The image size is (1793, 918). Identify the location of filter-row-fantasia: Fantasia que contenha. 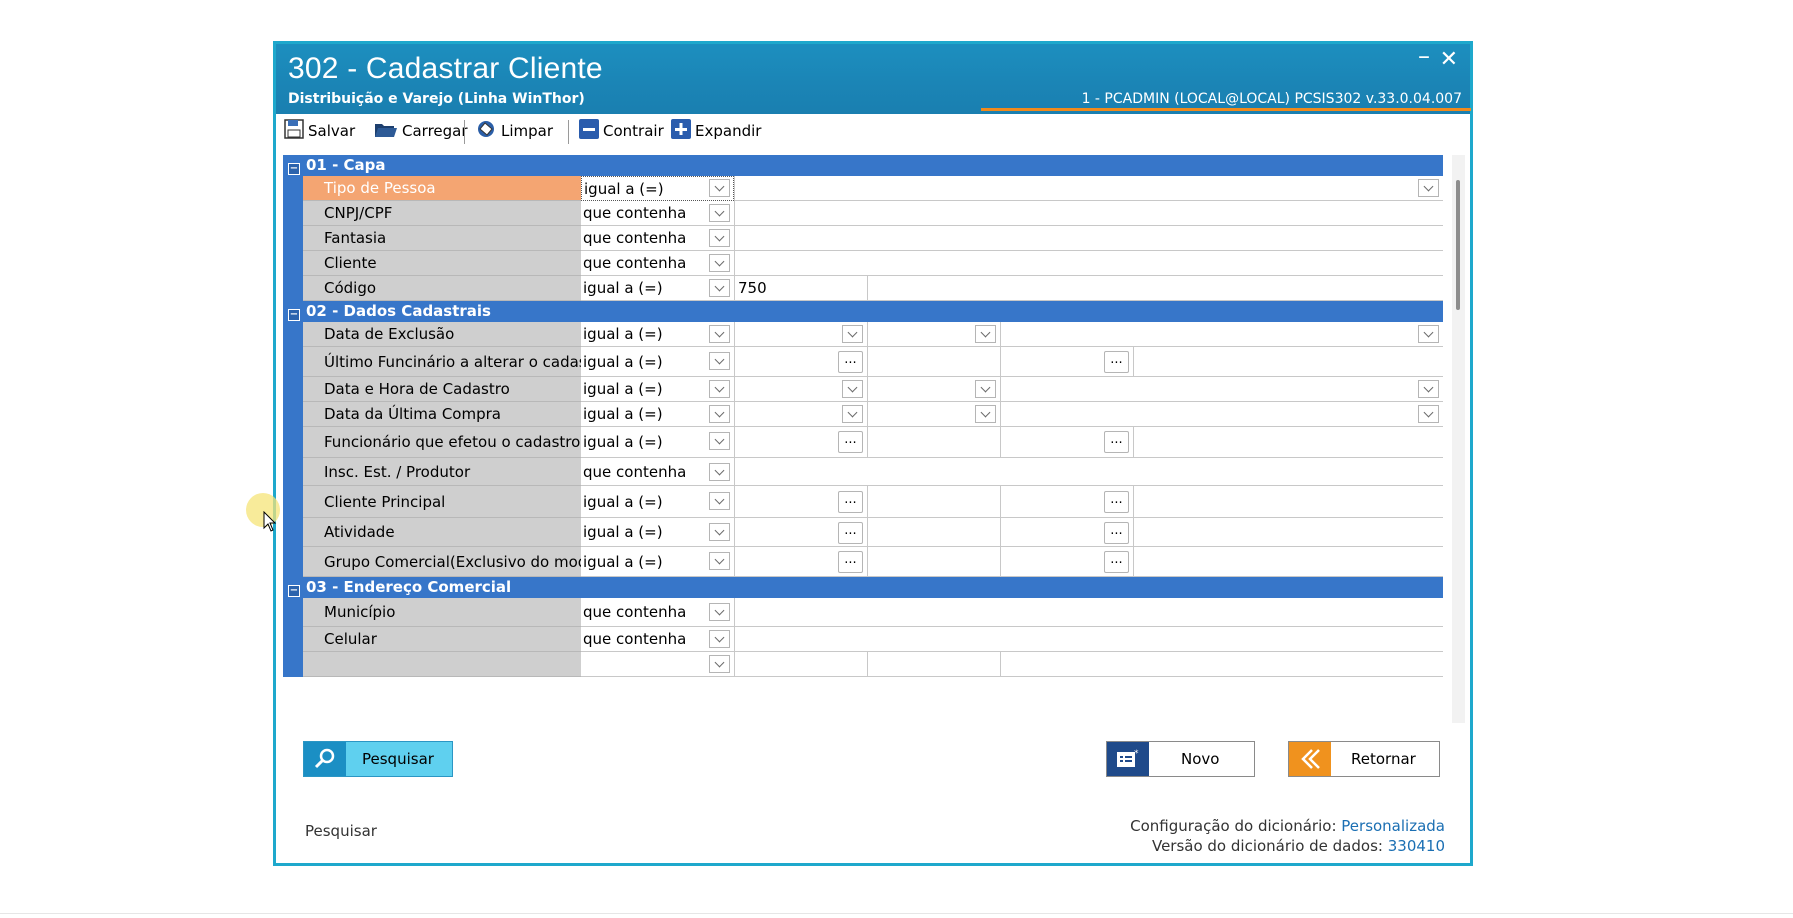
(863, 238).